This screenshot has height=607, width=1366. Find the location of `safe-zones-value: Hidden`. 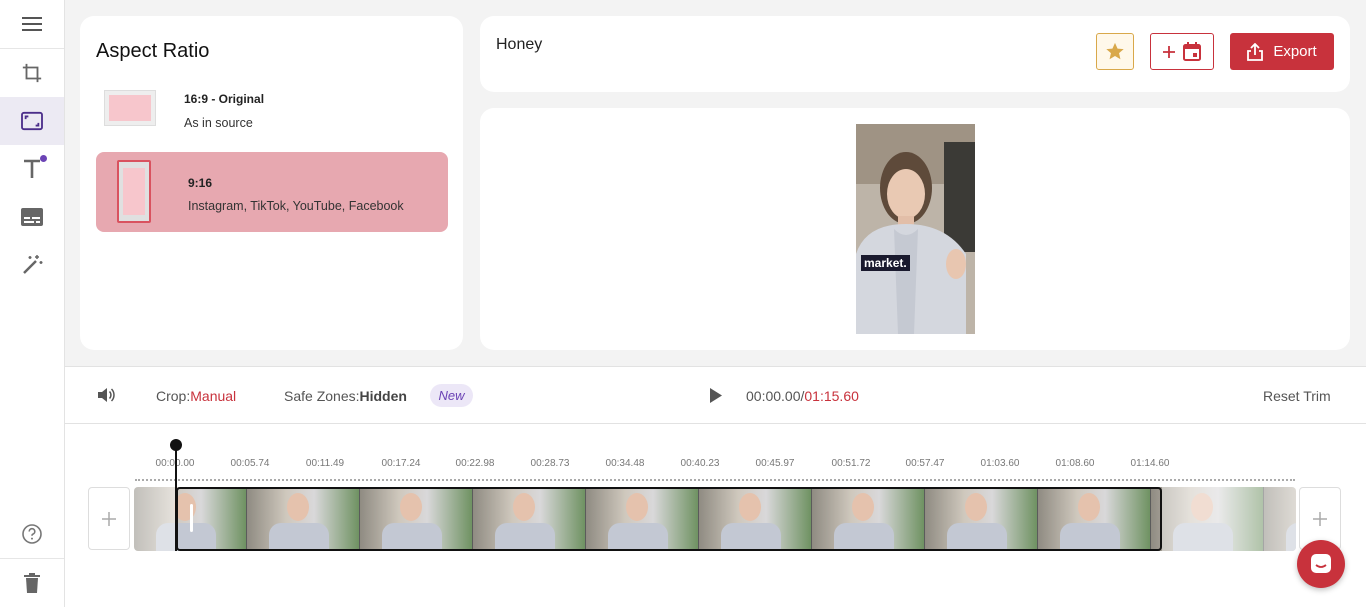

safe-zones-value: Hidden is located at coordinates (383, 396).